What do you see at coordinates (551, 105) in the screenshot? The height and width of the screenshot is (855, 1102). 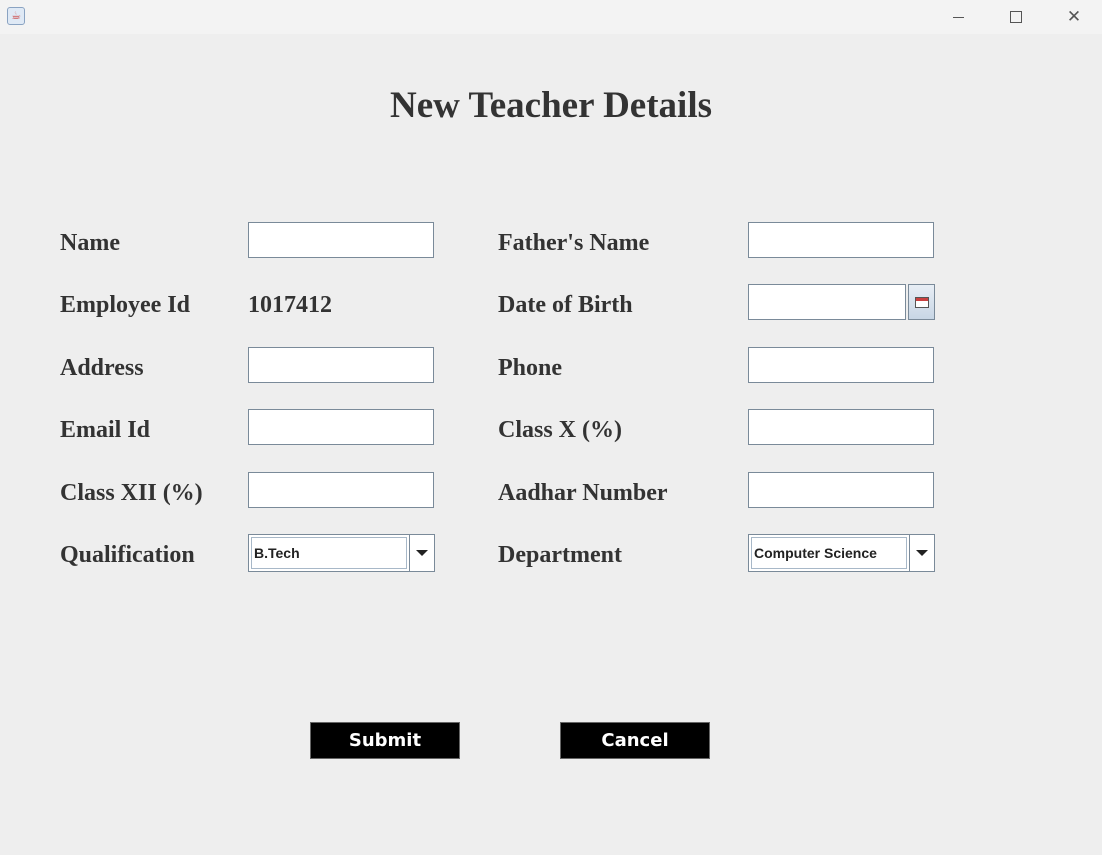 I see `page-title: New Teacher Details` at bounding box center [551, 105].